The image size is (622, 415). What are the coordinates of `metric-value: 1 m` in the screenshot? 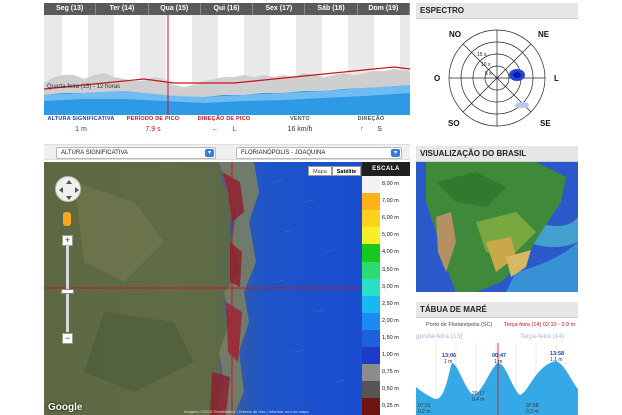 It's located at (81, 129).